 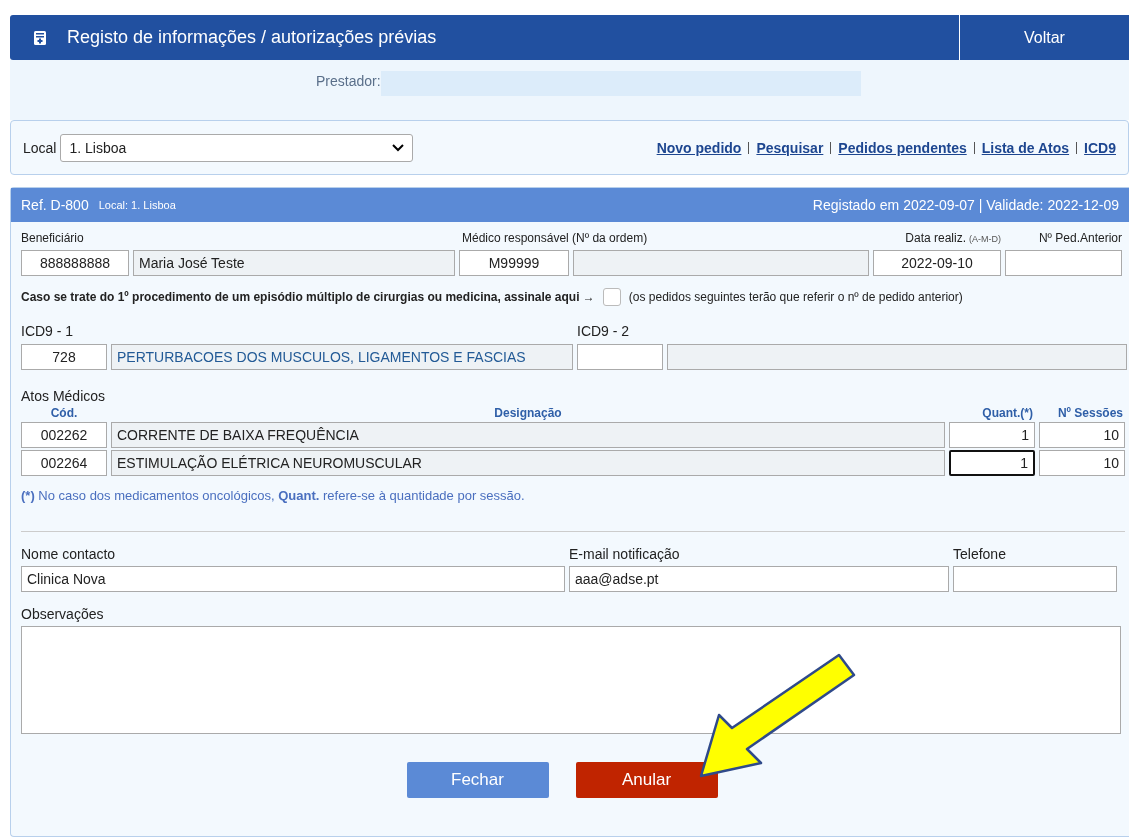 What do you see at coordinates (699, 147) in the screenshot?
I see `nav-link: Novo pedido` at bounding box center [699, 147].